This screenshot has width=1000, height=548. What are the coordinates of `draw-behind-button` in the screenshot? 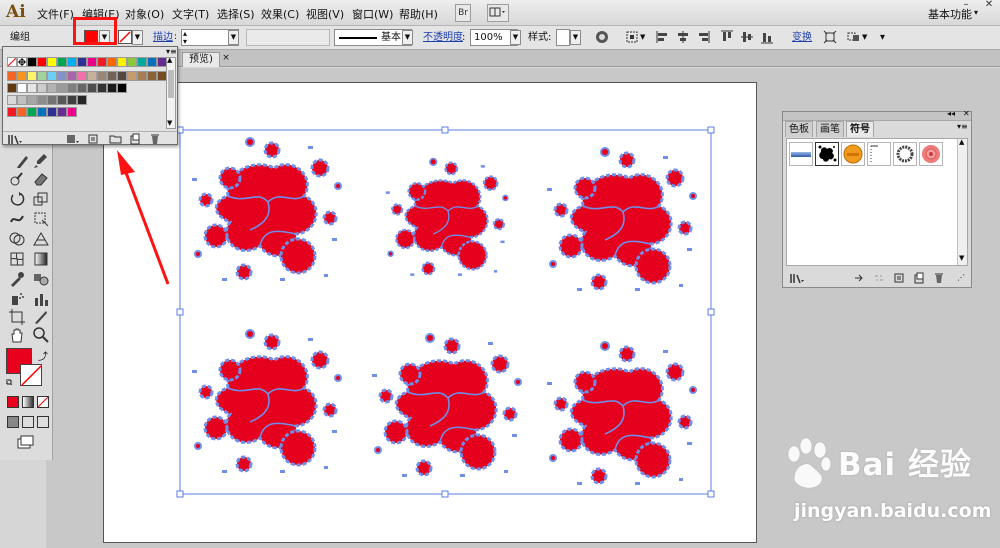 It's located at (28, 422).